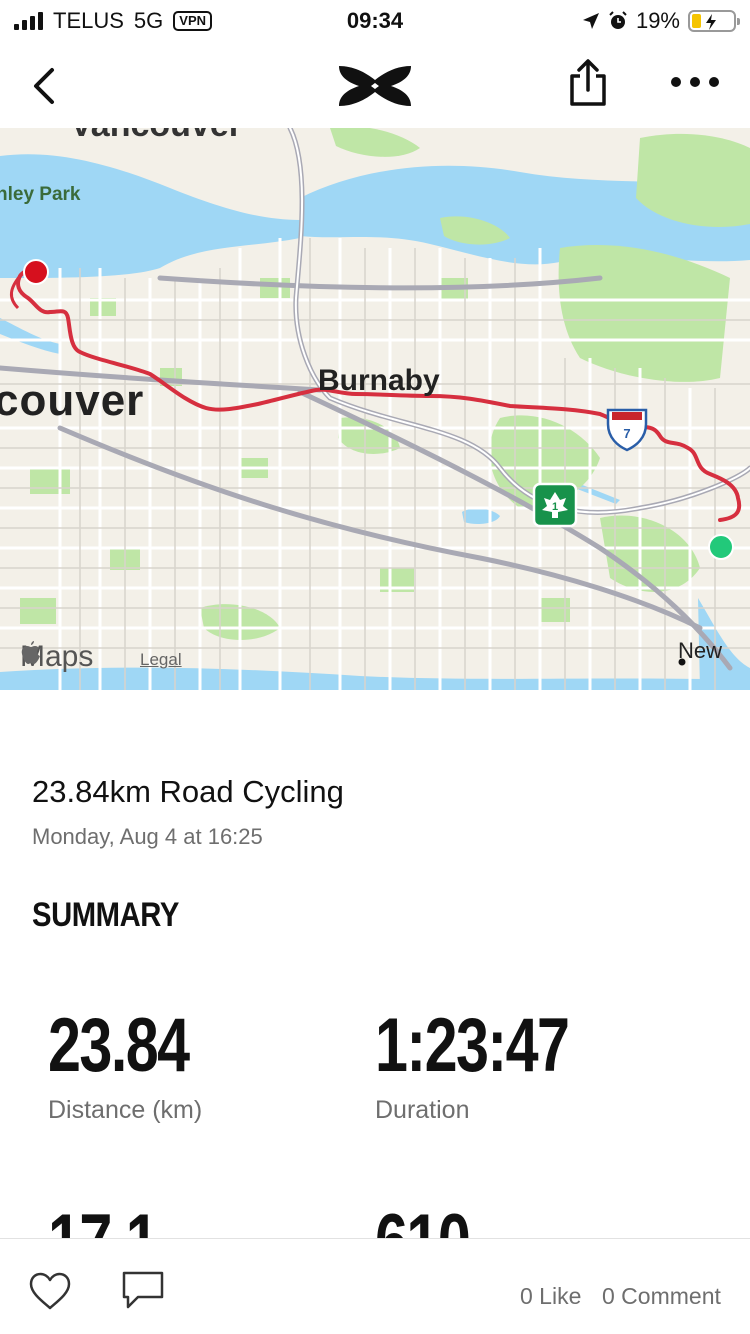 This screenshot has width=750, height=1334. What do you see at coordinates (156, 136) in the screenshot?
I see `map-label-vancouver-top: Vancouver` at bounding box center [156, 136].